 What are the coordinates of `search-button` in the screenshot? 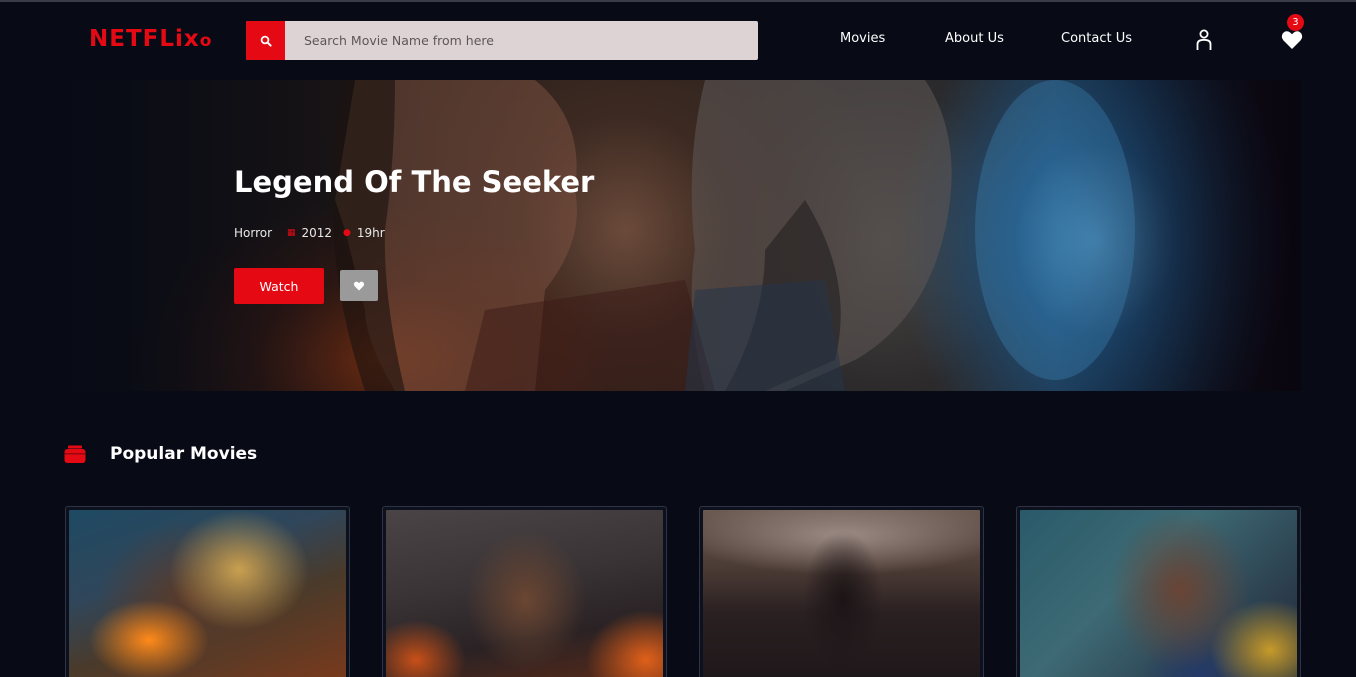 It's located at (265, 40).